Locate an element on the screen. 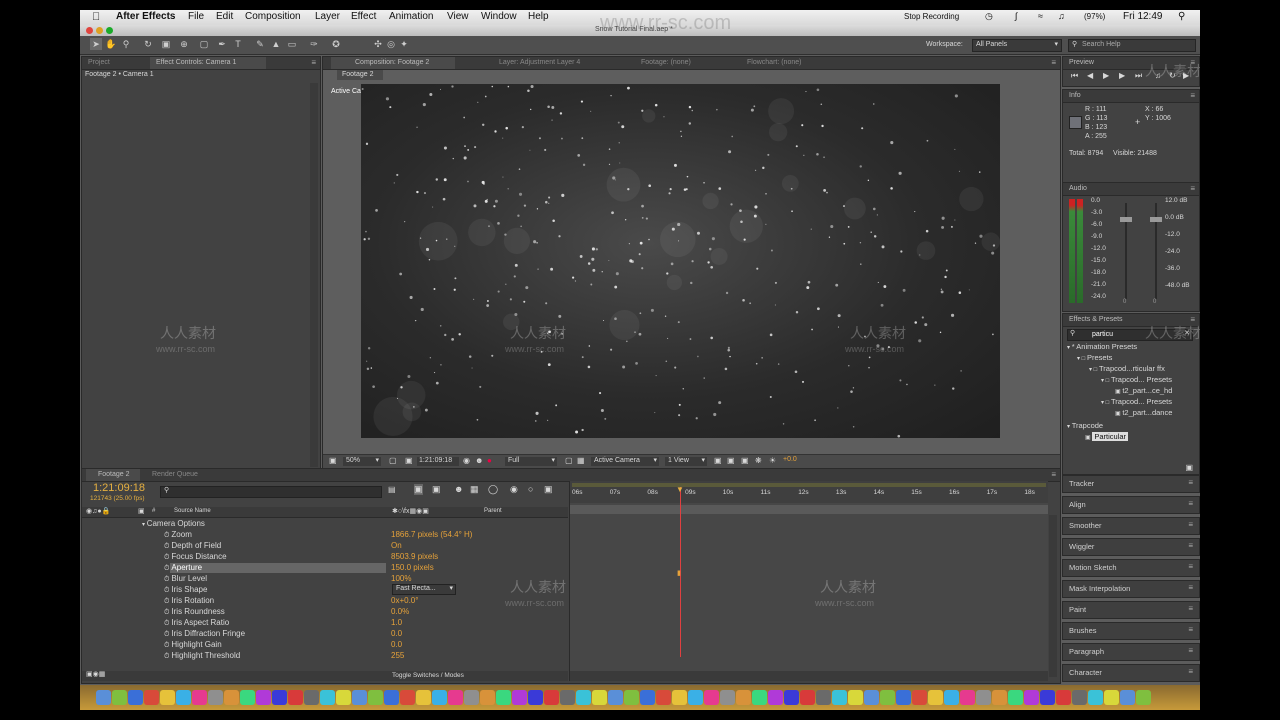 This screenshot has height=720, width=1280. highlight-threshold-property: ⏱ Highlight Threshold is located at coordinates (202, 656).